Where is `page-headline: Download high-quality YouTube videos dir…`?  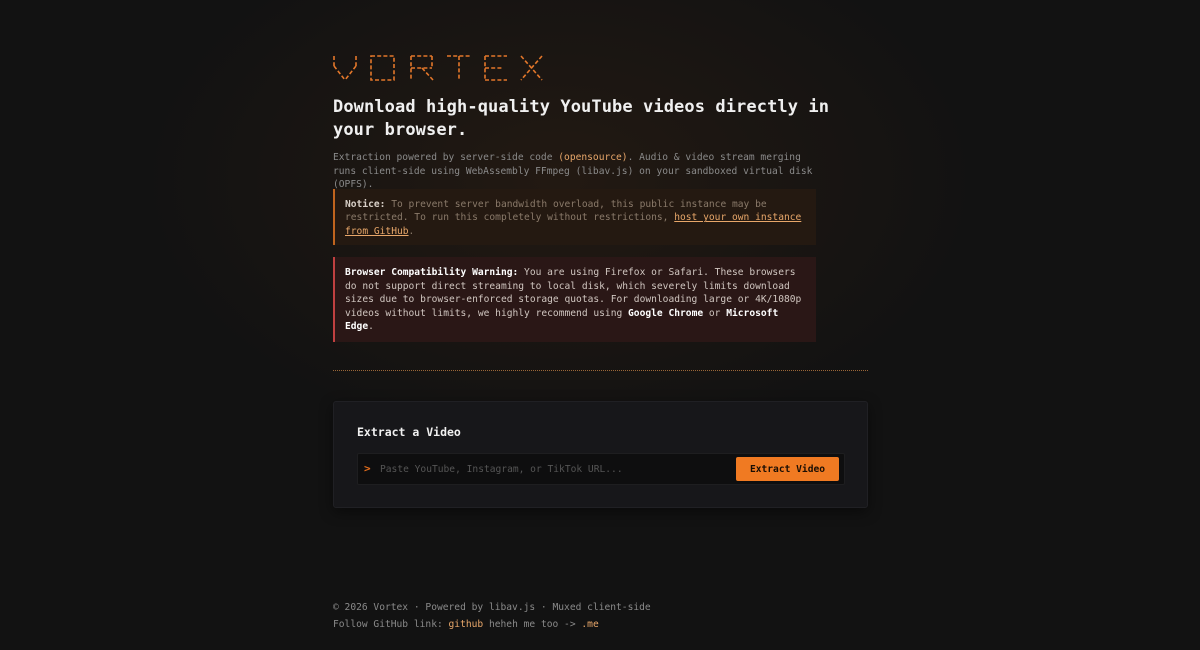
page-headline: Download high-quality YouTube videos dir… is located at coordinates (581, 118).